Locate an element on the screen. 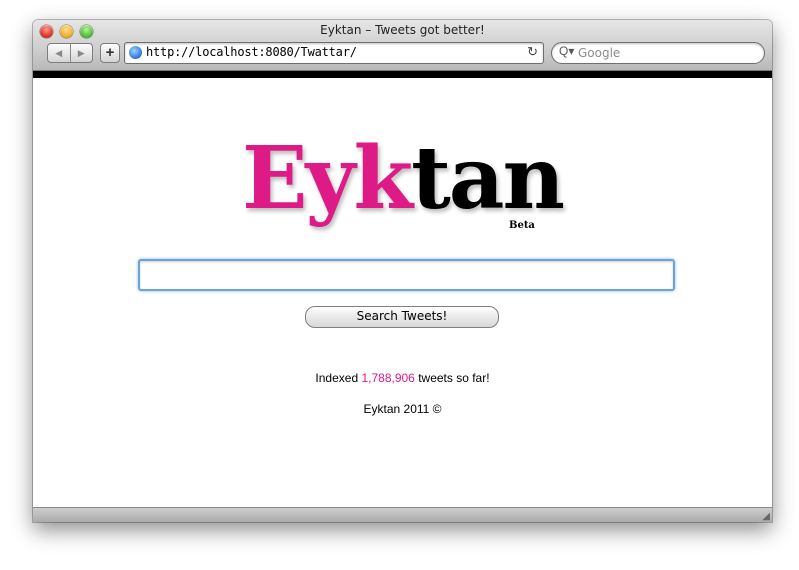  tweet-search-input is located at coordinates (406, 275).